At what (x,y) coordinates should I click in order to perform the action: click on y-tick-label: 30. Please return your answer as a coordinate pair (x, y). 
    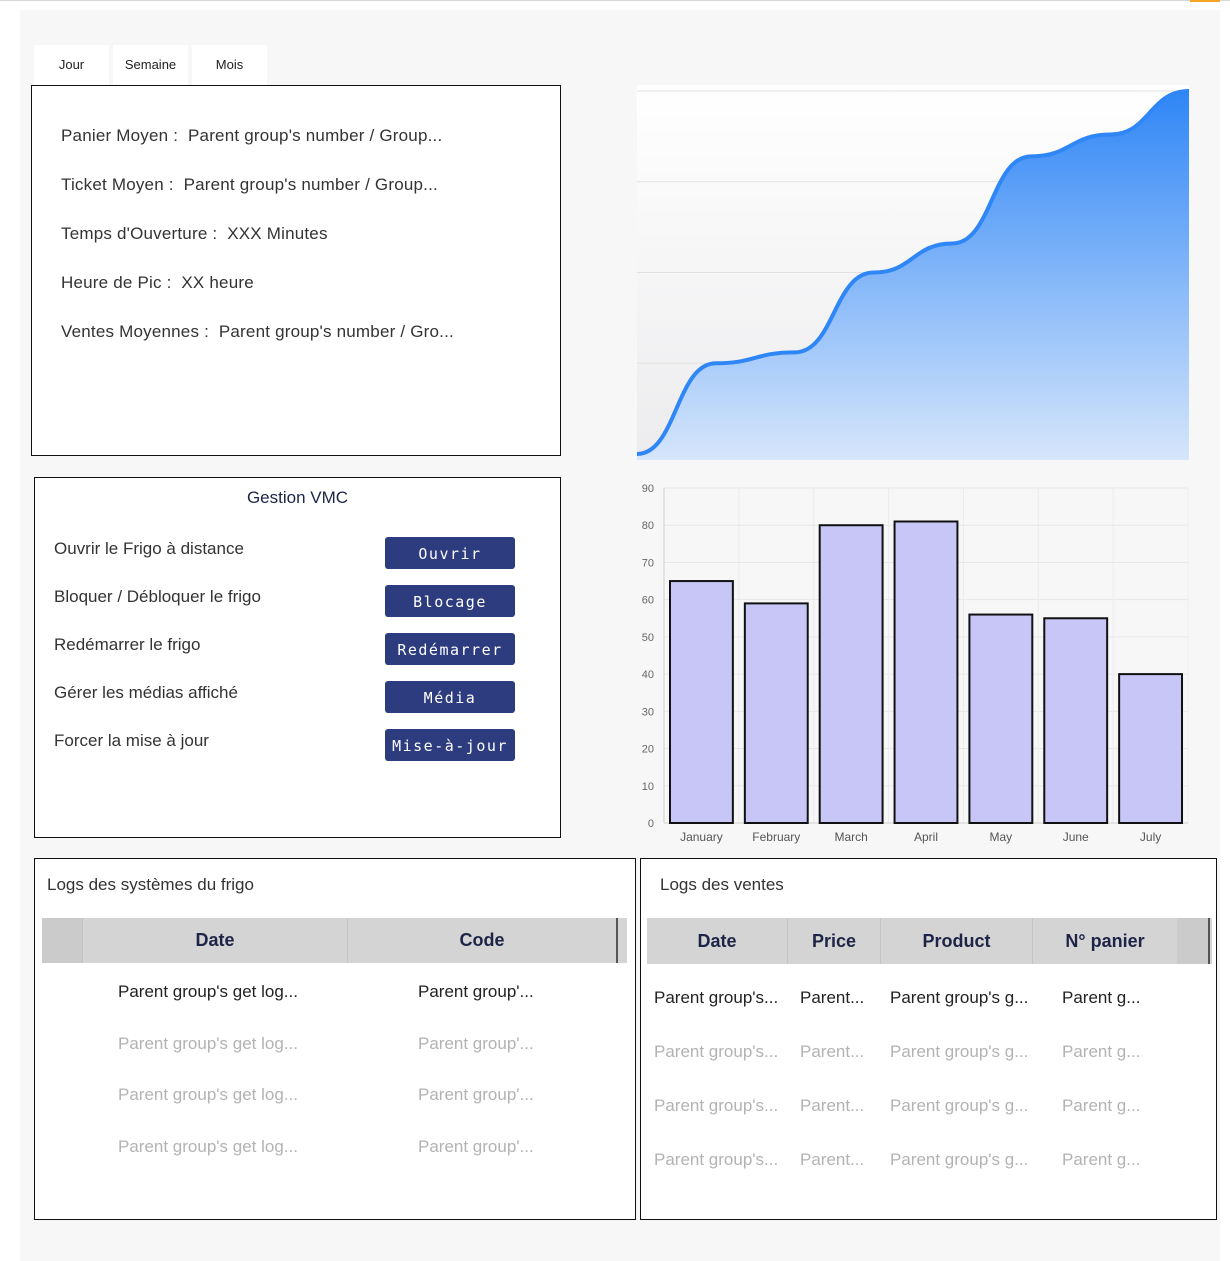
    Looking at the image, I should click on (648, 712).